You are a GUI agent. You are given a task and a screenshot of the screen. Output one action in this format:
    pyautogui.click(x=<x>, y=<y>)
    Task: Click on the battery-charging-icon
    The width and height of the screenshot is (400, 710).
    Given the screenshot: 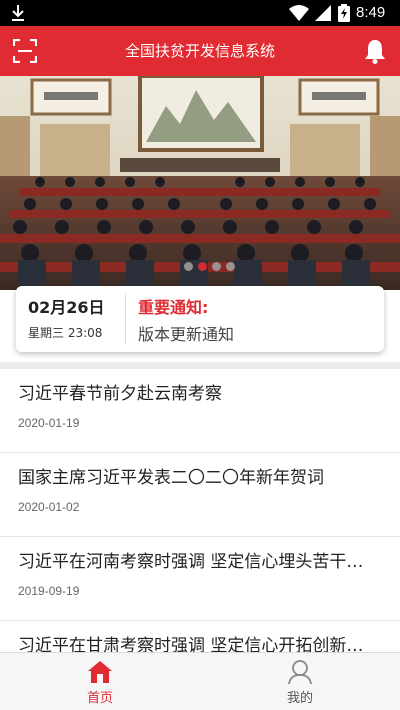 What is the action you would take?
    pyautogui.click(x=344, y=13)
    